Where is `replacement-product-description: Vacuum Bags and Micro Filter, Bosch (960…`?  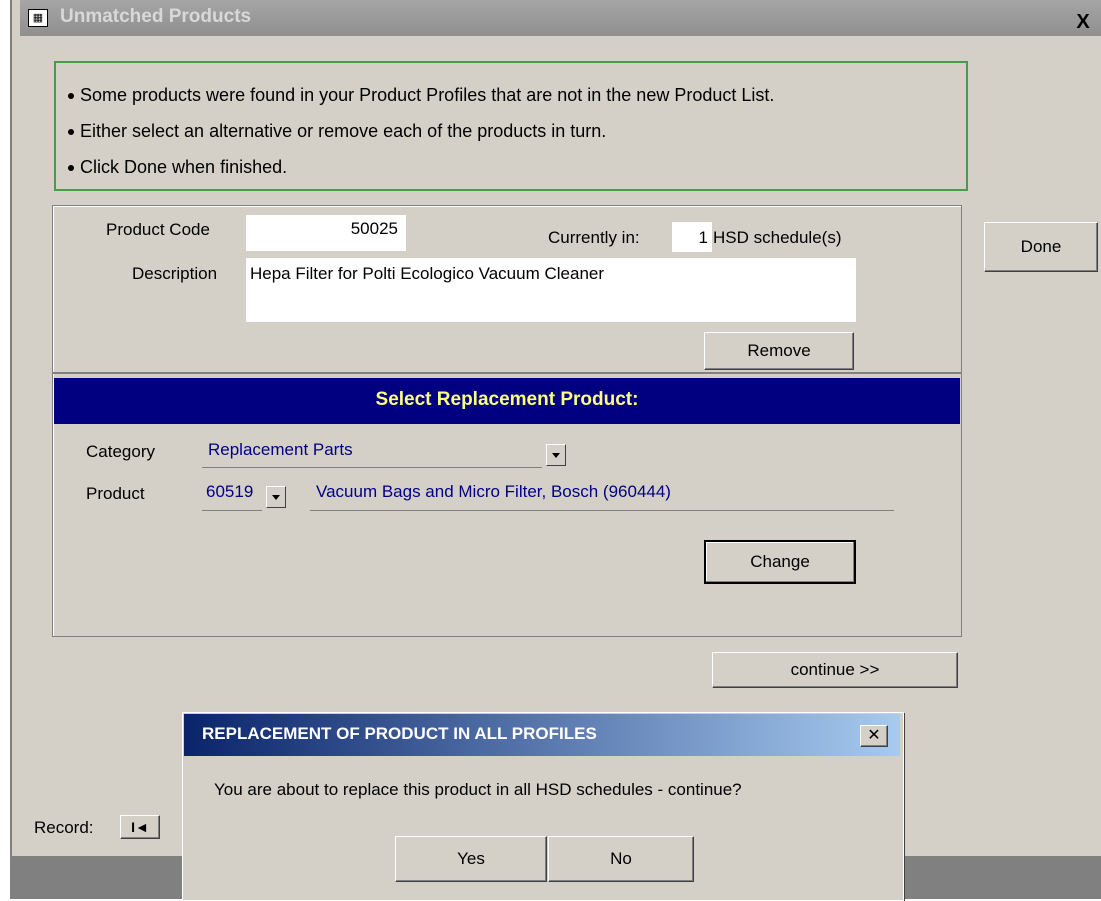
replacement-product-description: Vacuum Bags and Micro Filter, Bosch (960… is located at coordinates (493, 491).